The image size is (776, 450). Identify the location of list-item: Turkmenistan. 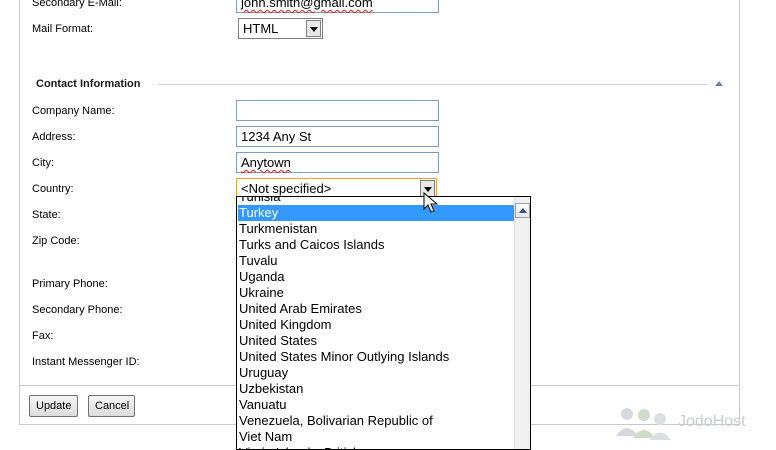
(376, 229).